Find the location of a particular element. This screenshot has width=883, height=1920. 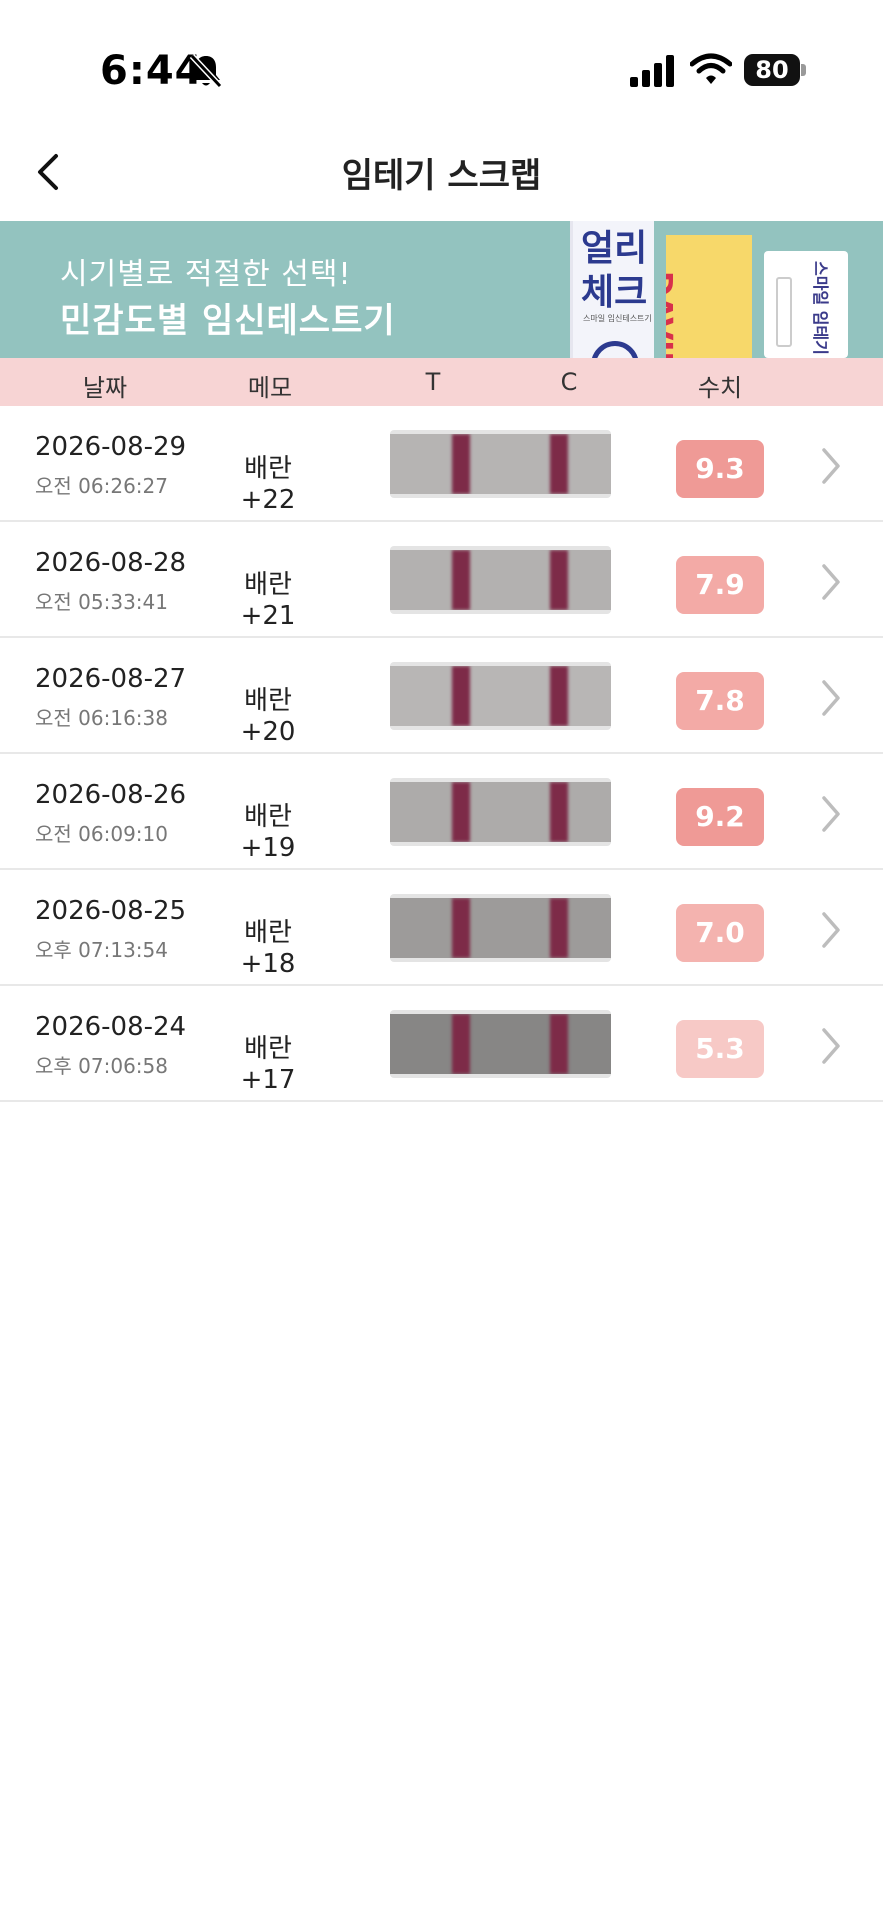

header-value: 수치 is located at coordinates (720, 388).